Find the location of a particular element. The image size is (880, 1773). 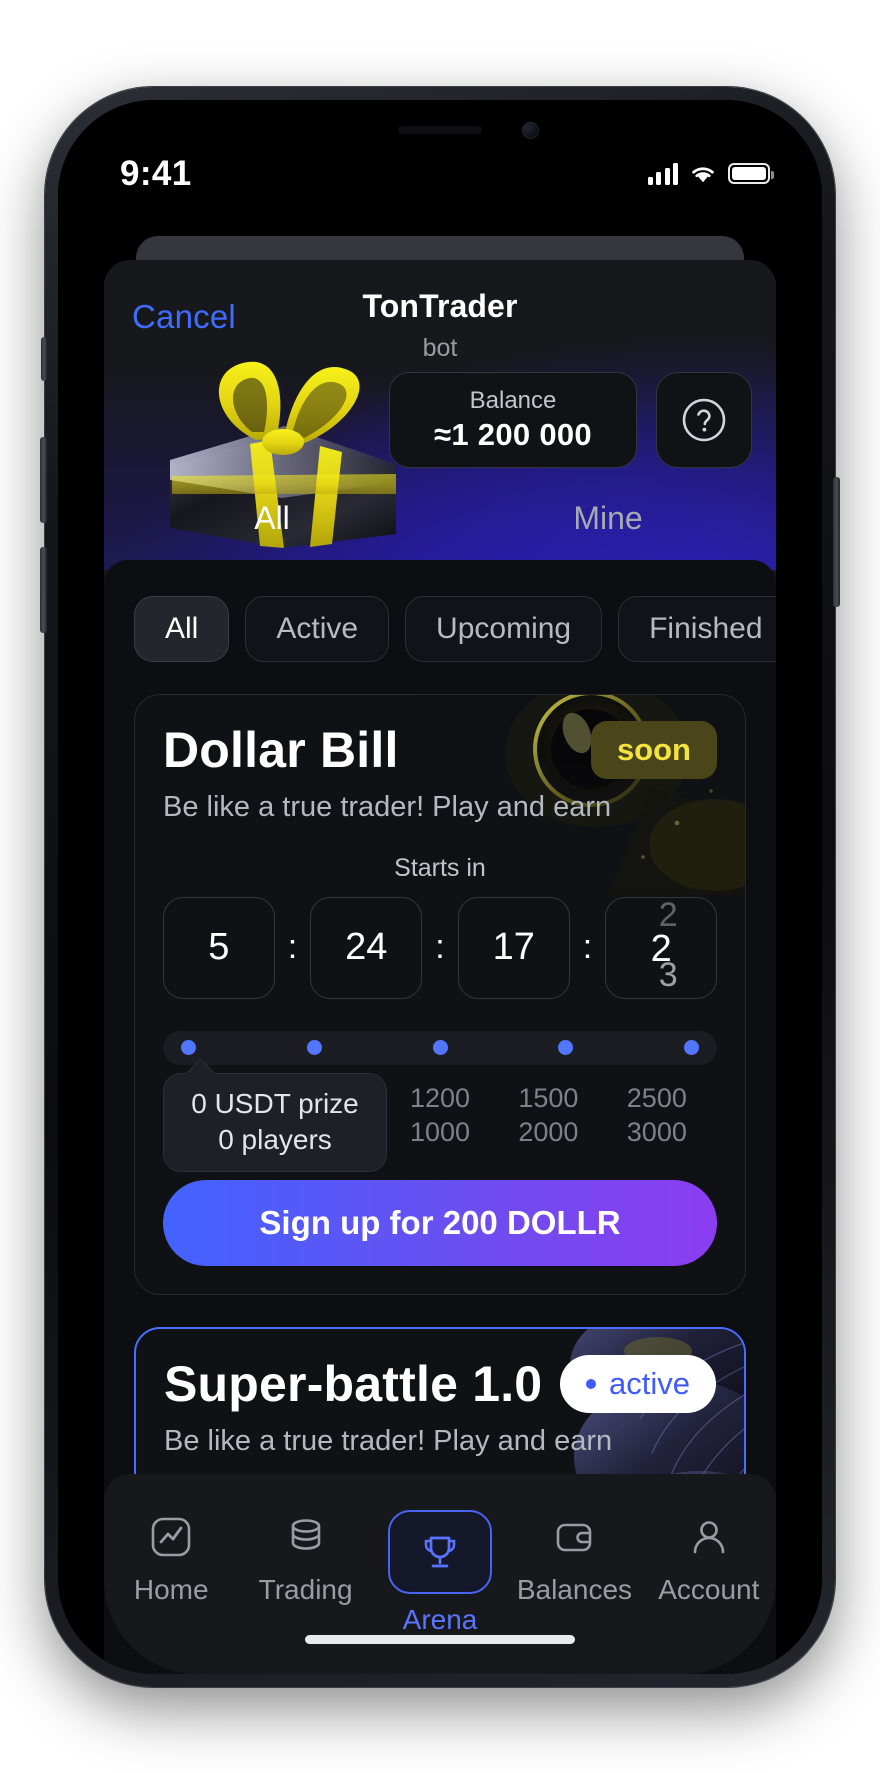

prize-tooltip-line-1: 0 USDT prize is located at coordinates (275, 1103).